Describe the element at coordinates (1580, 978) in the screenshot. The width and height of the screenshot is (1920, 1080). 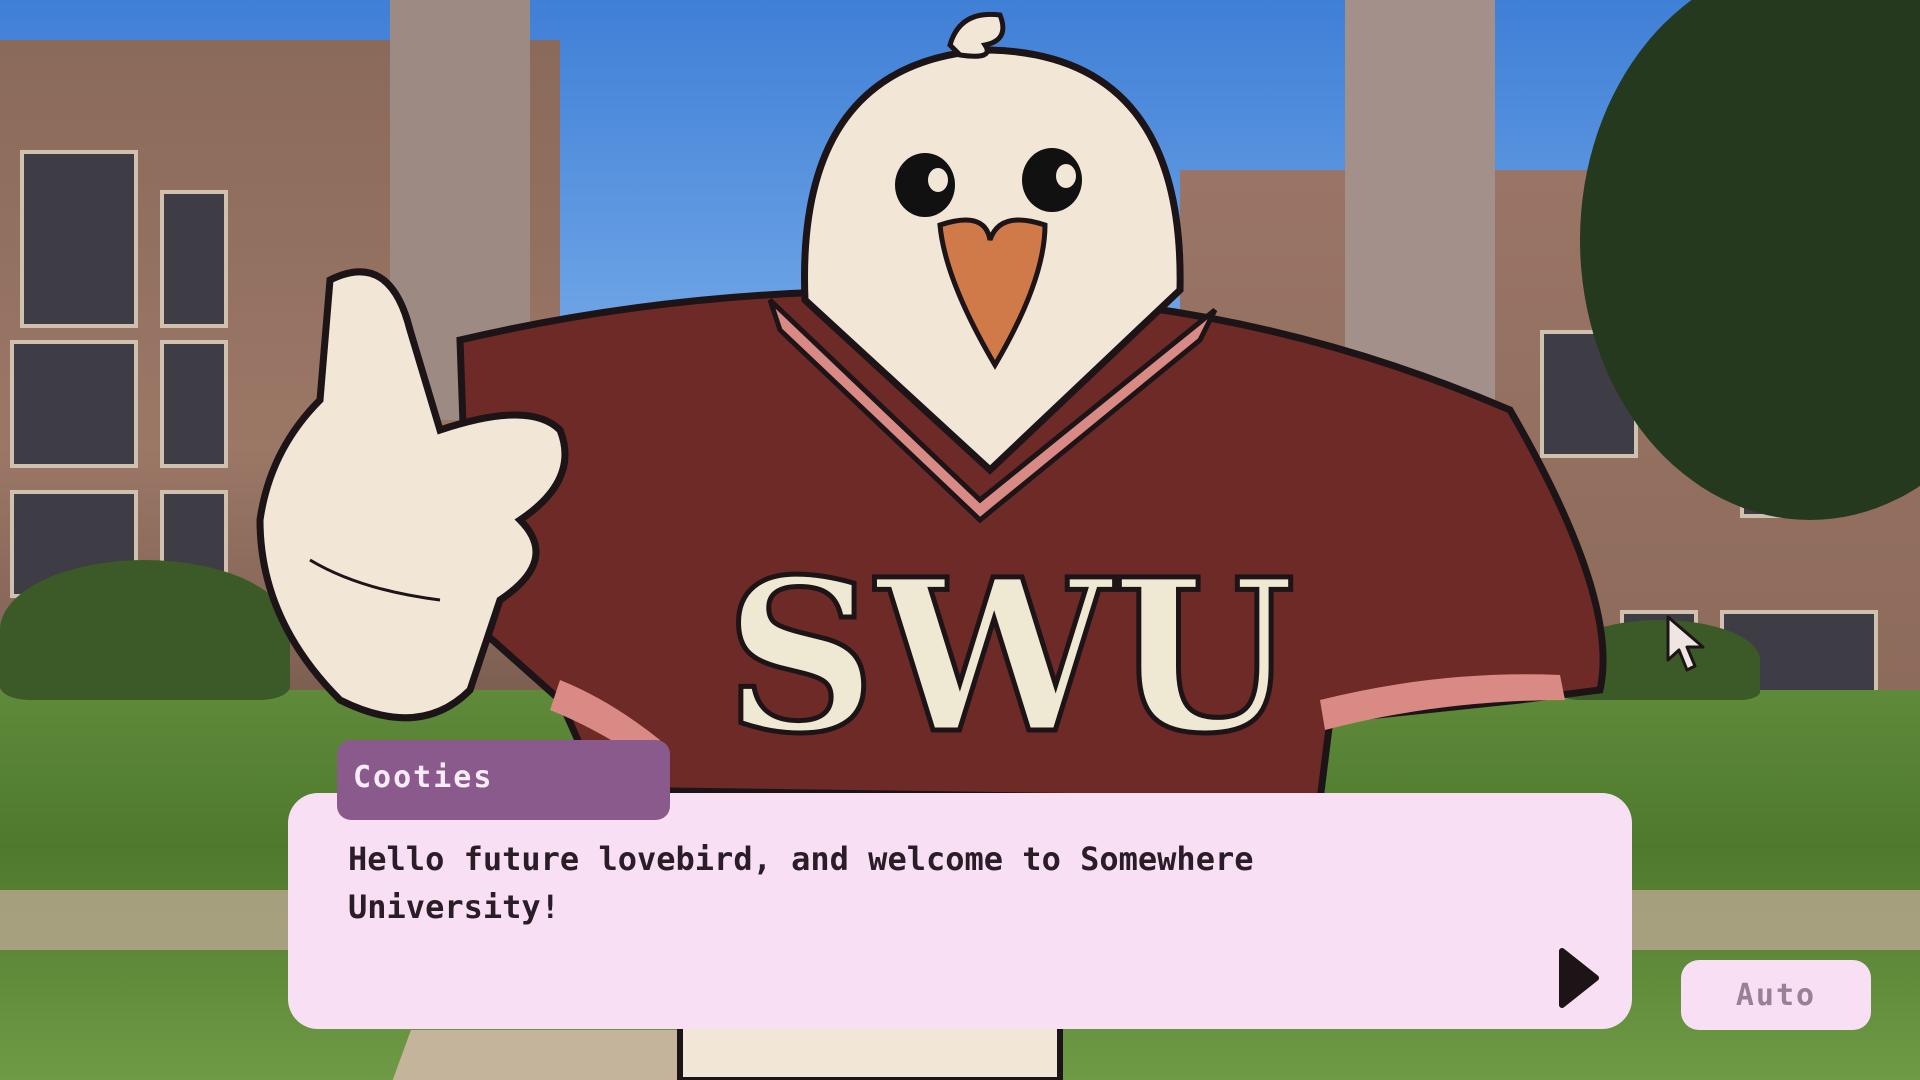
I see `play-arrow-icon` at that location.